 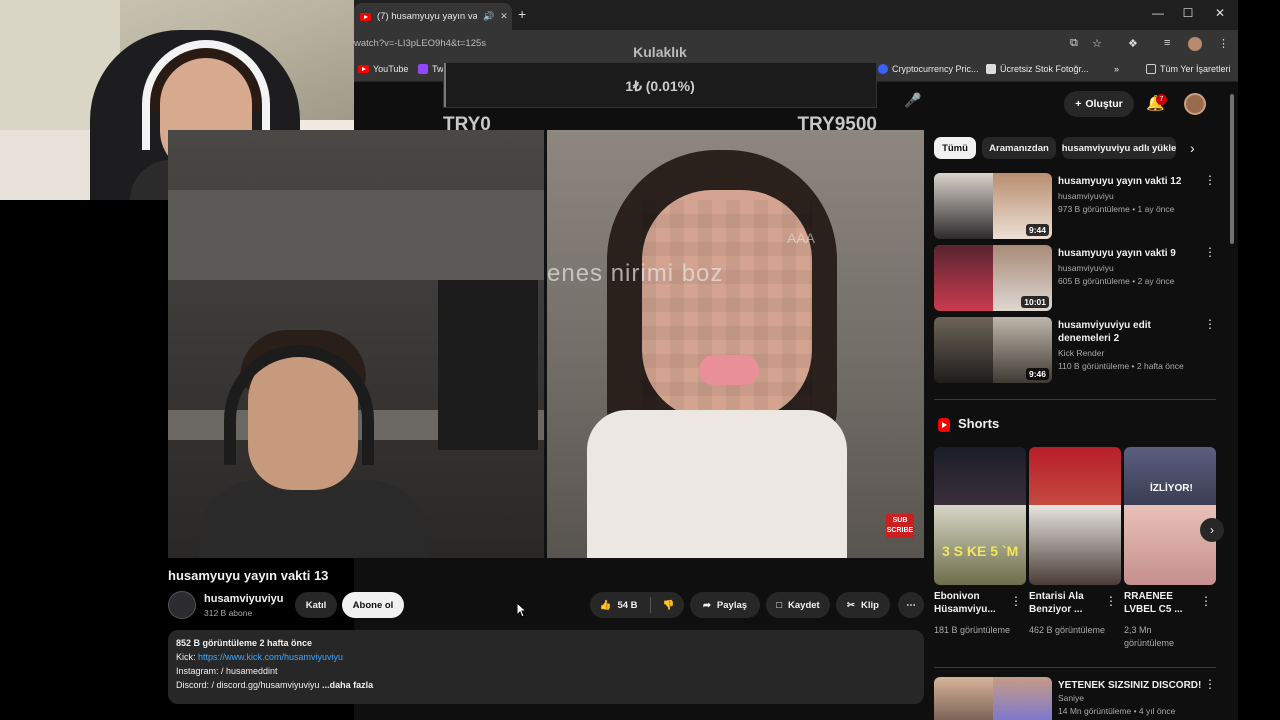 What do you see at coordinates (1132, 253) in the screenshot?
I see `recommendation-title: husamyuyu yayın vakti 9` at bounding box center [1132, 253].